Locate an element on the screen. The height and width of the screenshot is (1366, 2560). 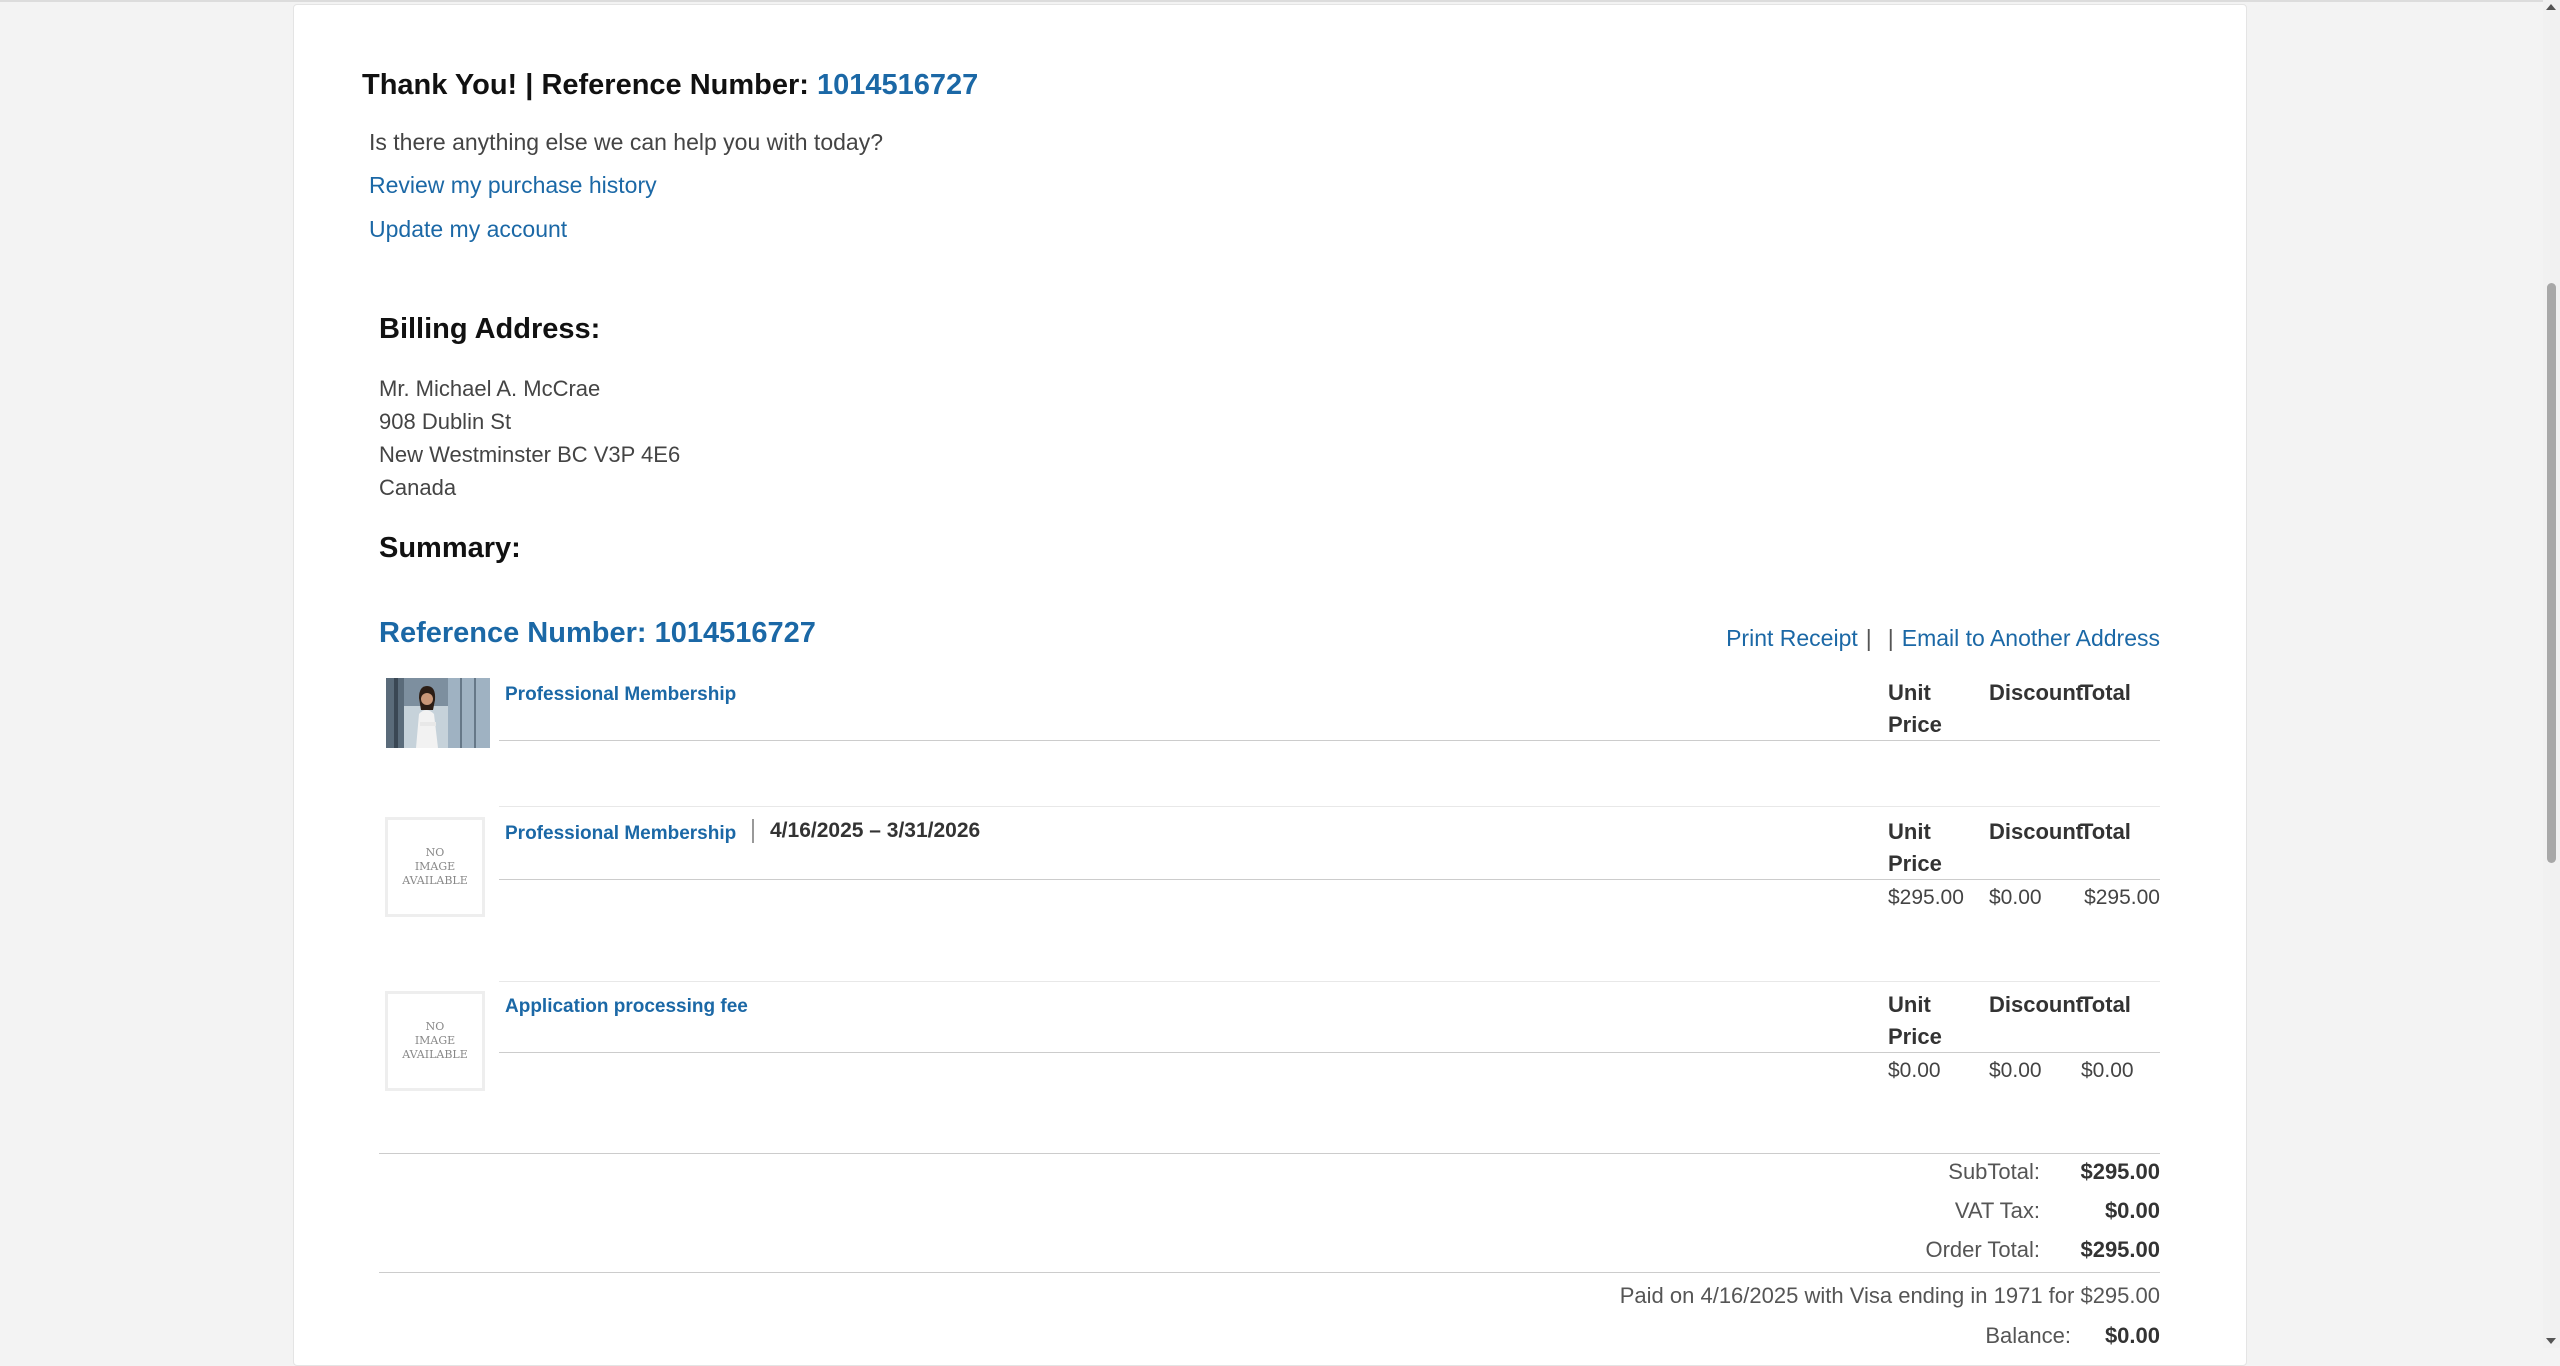
membership-photo is located at coordinates (438, 713).